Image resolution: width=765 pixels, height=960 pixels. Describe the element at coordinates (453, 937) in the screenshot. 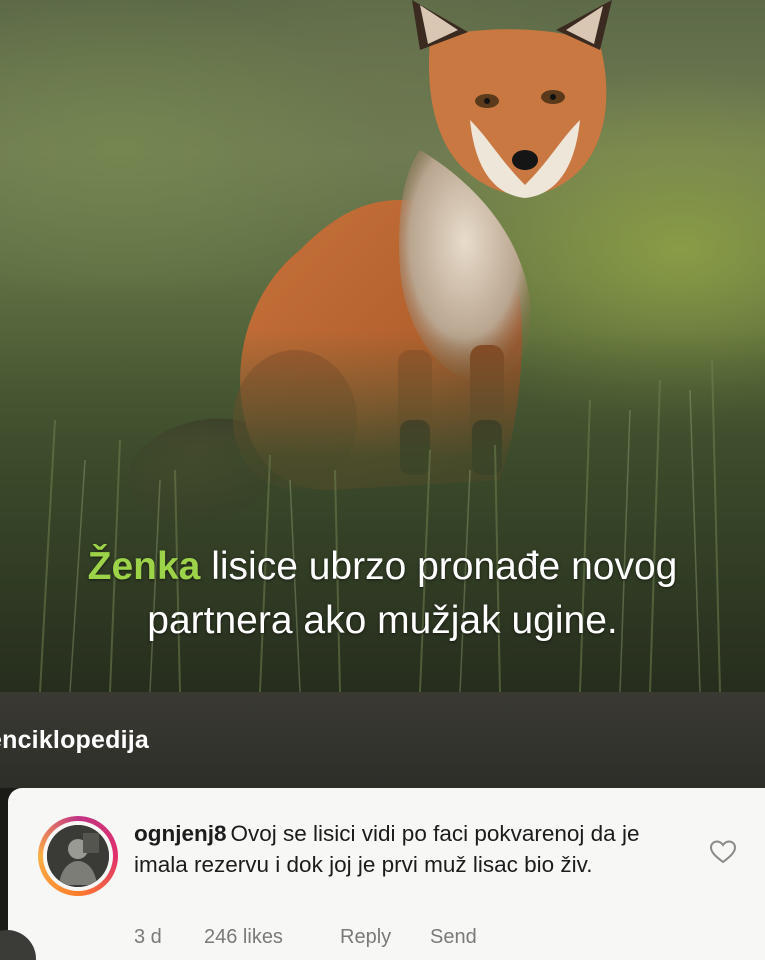

I see `send-button: Send` at that location.